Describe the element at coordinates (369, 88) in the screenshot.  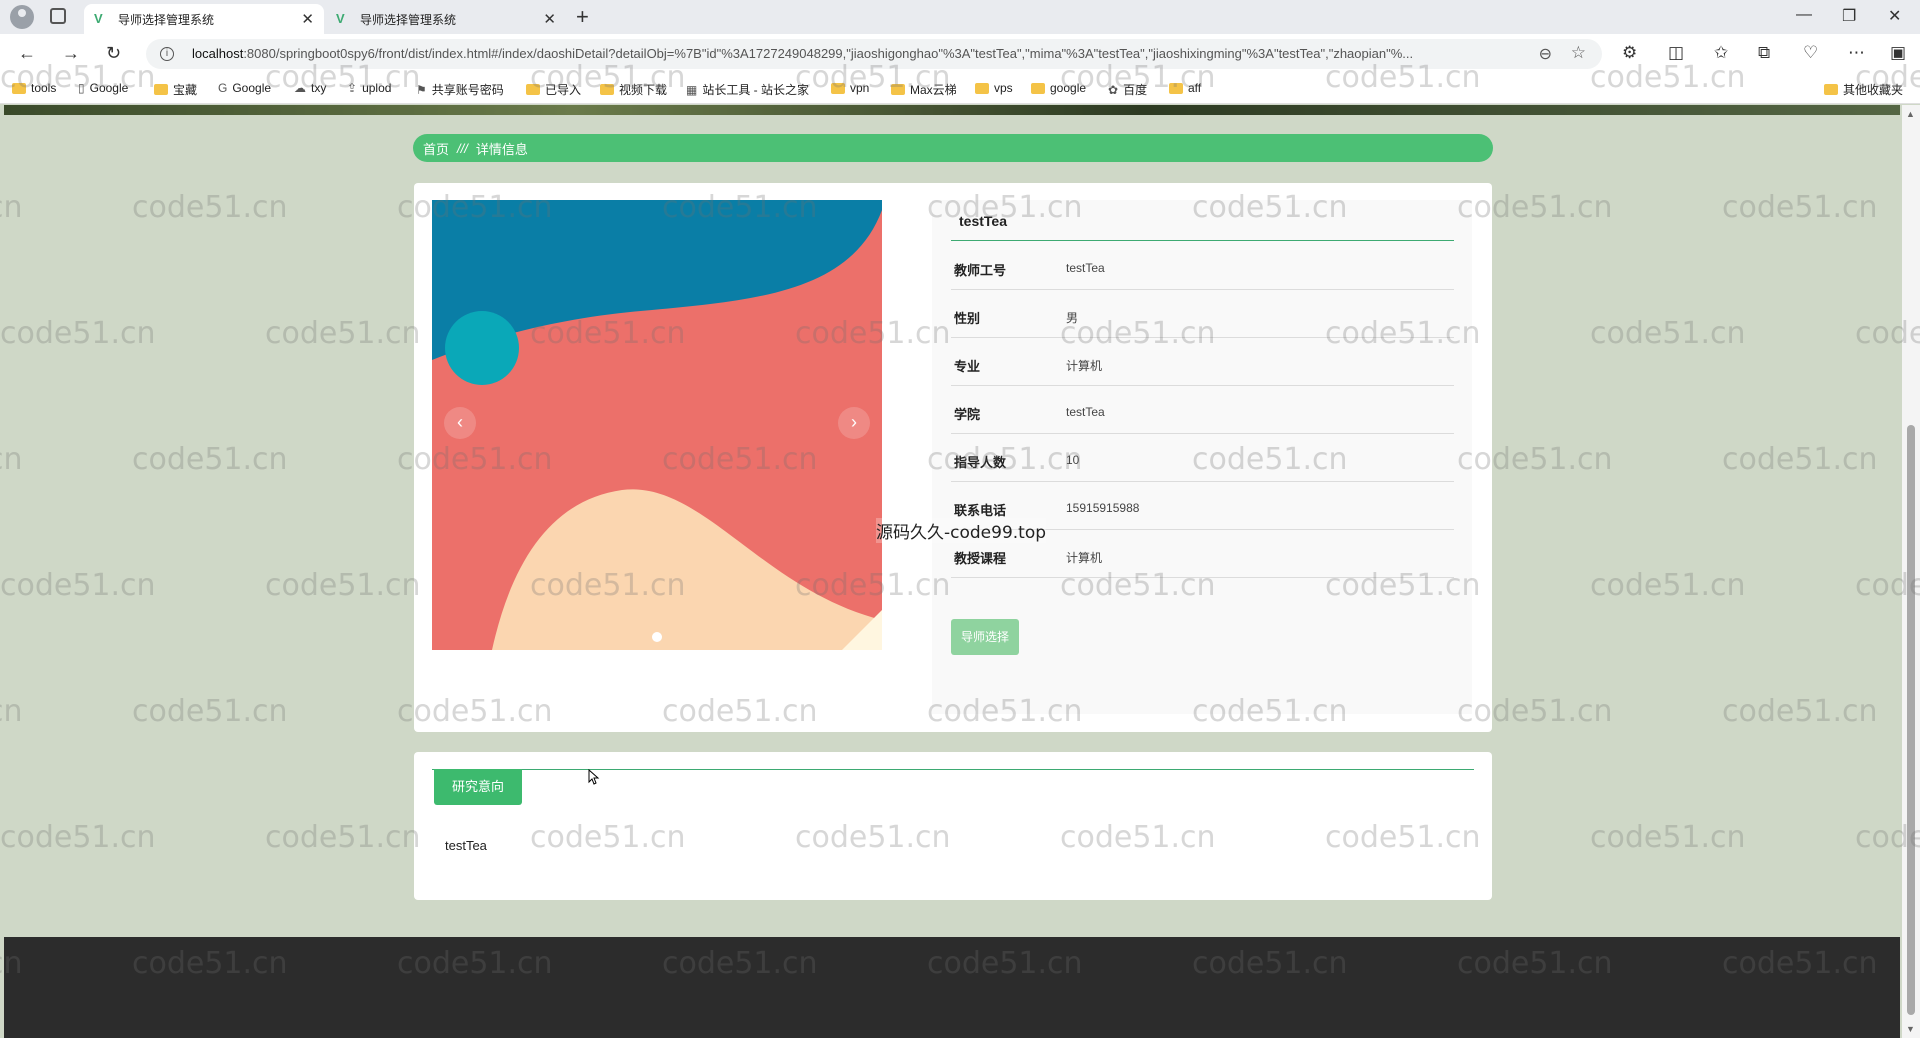
I see `bookmark-item: ⇪ uplod` at that location.